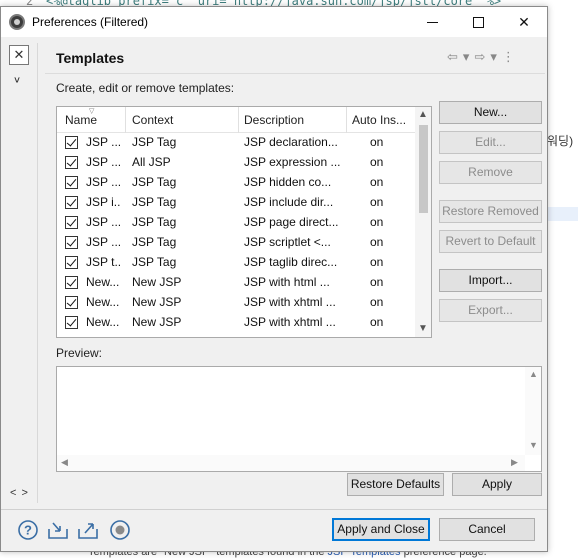 The width and height of the screenshot is (578, 558). I want to click on page-title: Templates, so click(90, 58).